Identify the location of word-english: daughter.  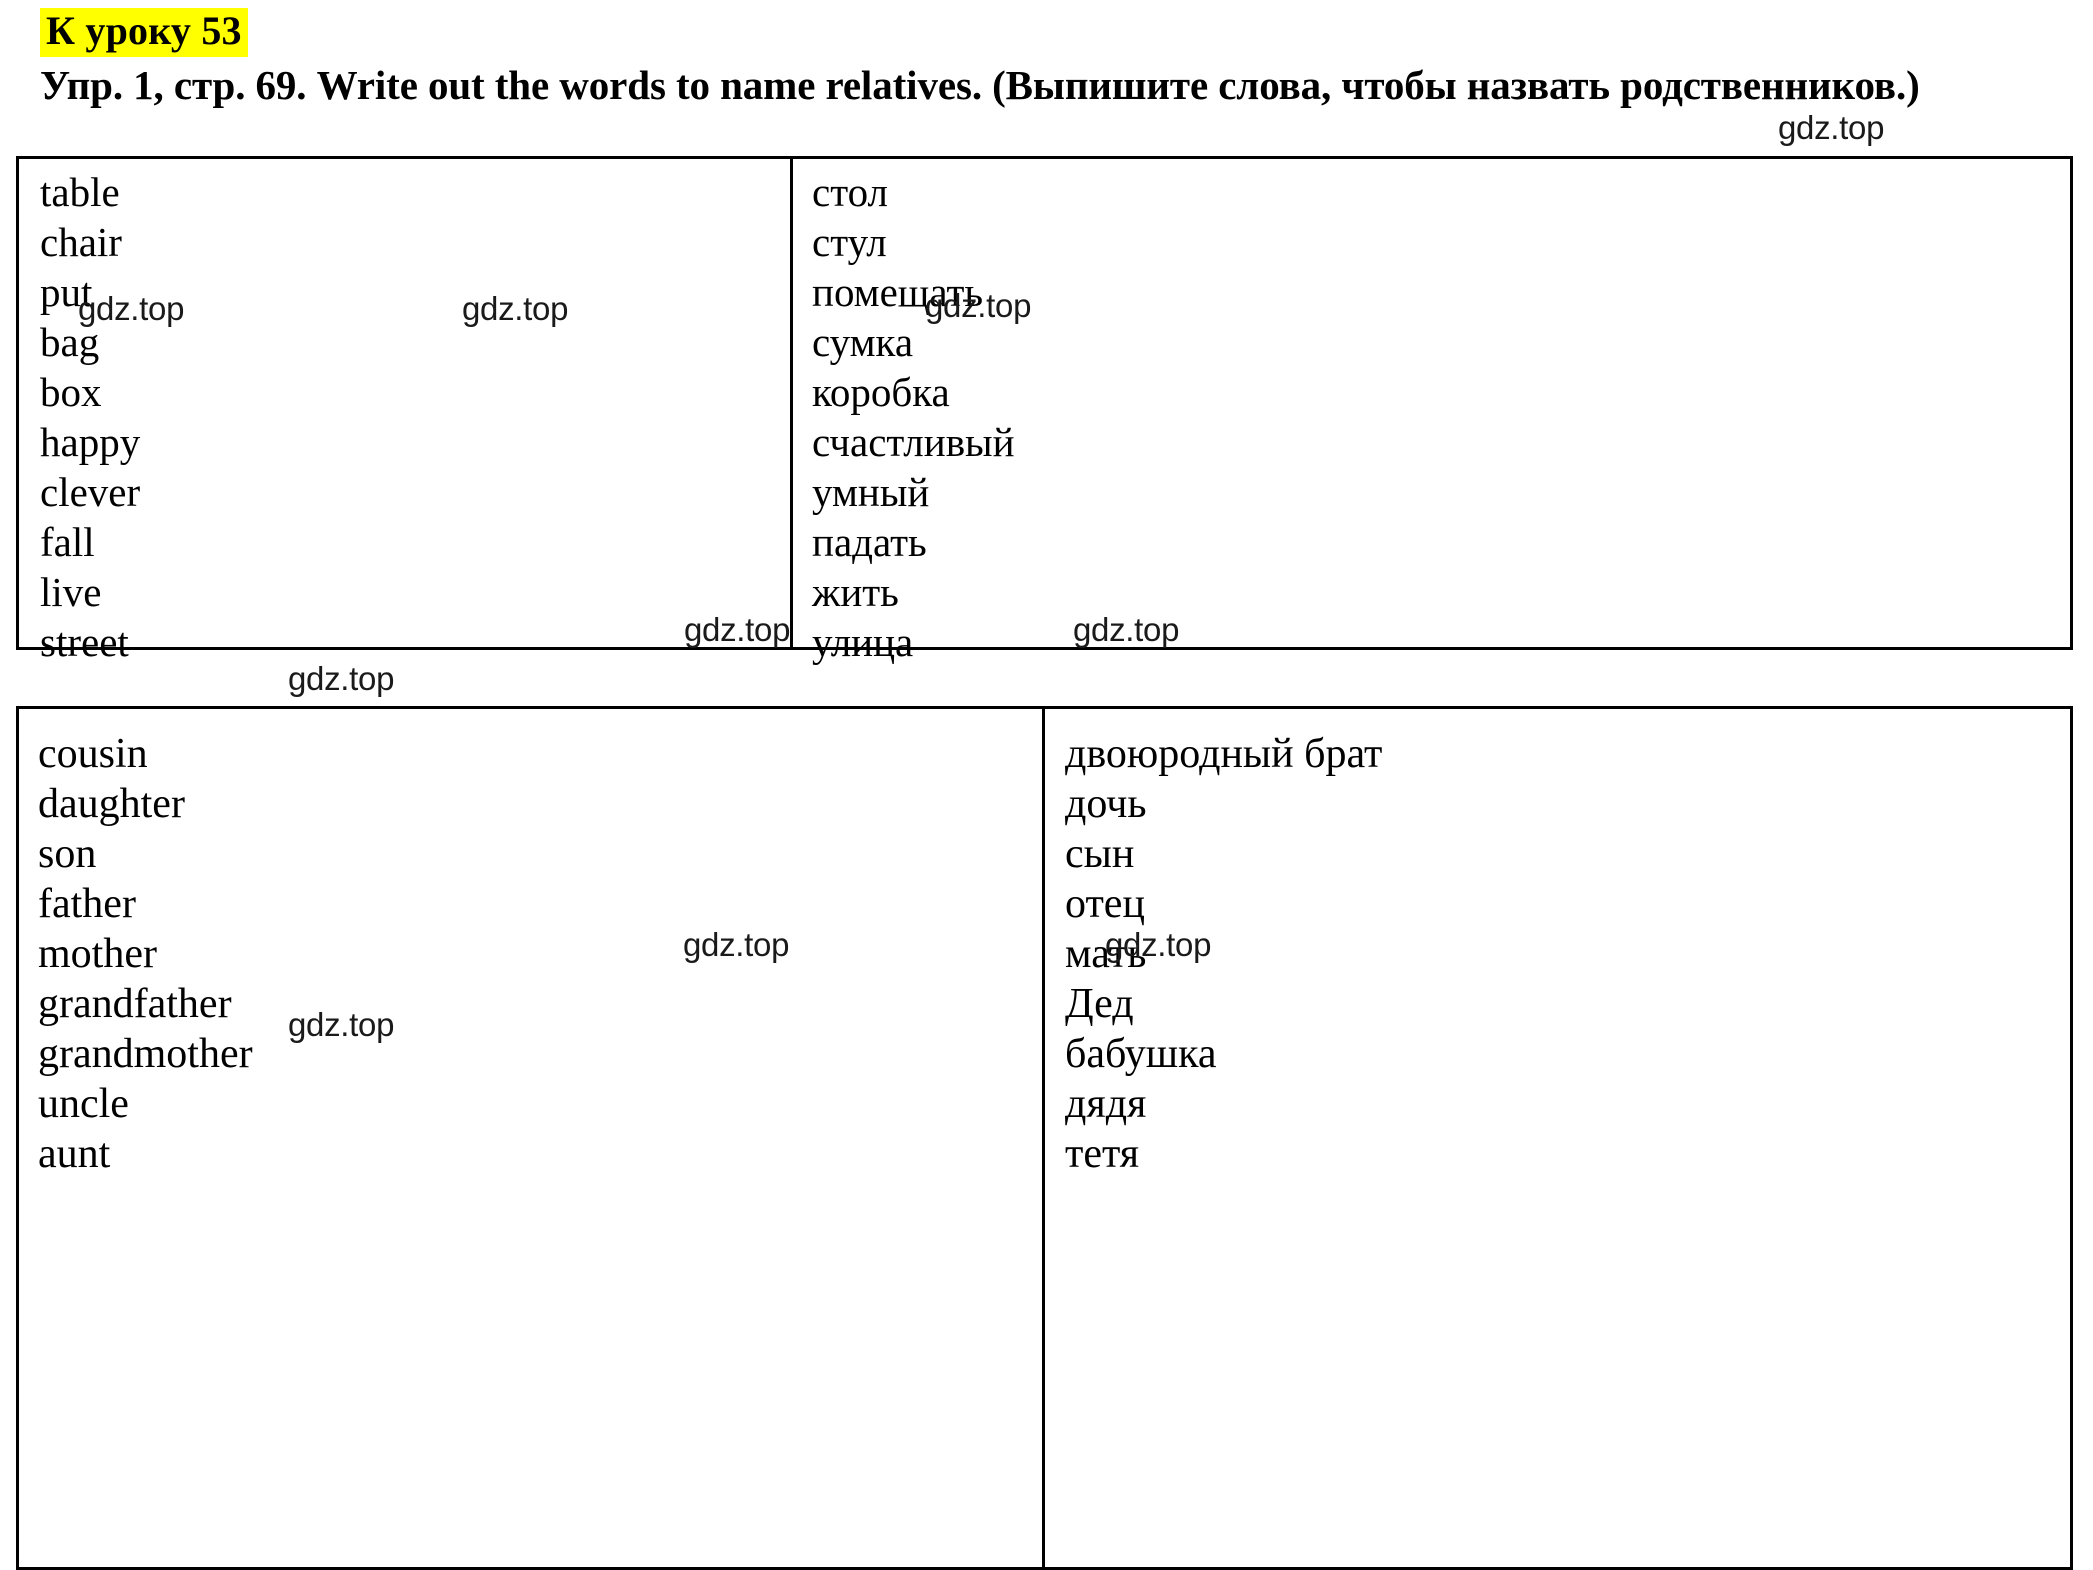
(111, 804).